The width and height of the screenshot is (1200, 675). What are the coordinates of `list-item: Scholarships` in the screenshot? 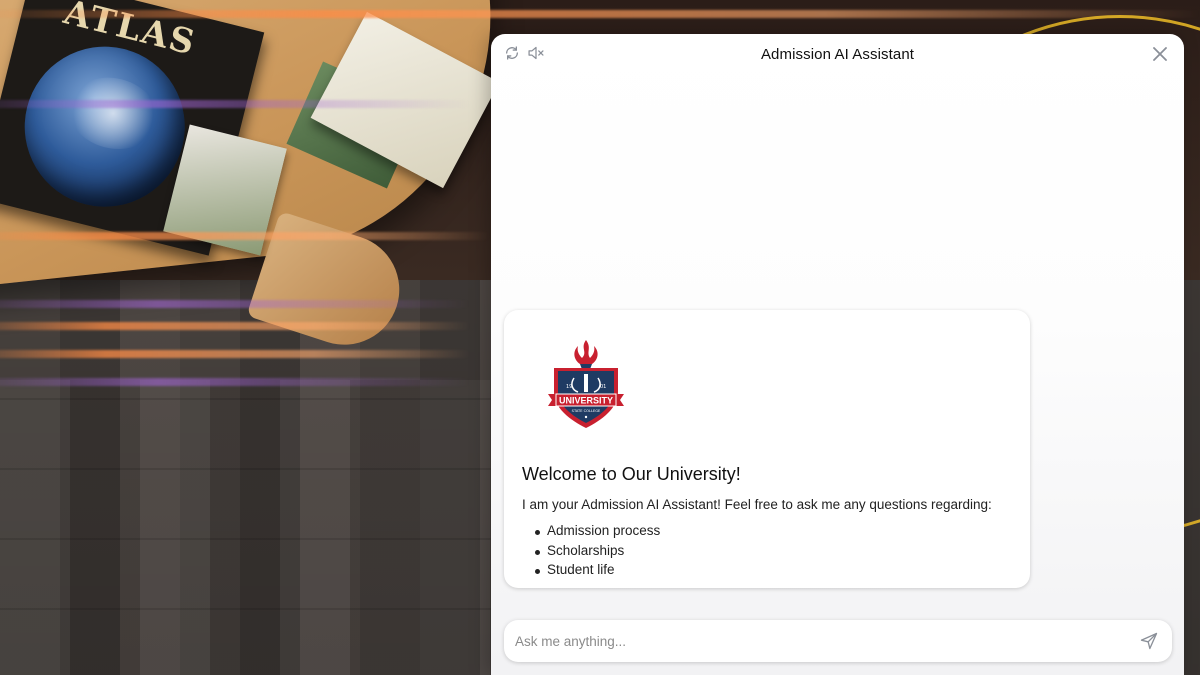 It's located at (597, 553).